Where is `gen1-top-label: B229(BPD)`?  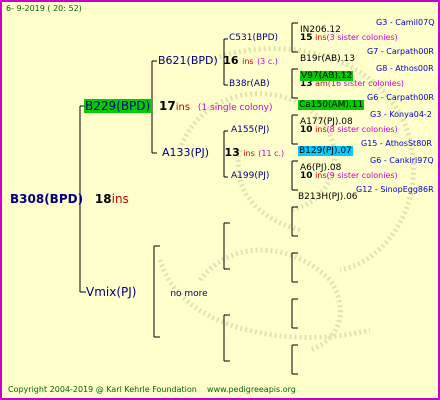 gen1-top-label: B229(BPD) is located at coordinates (118, 106).